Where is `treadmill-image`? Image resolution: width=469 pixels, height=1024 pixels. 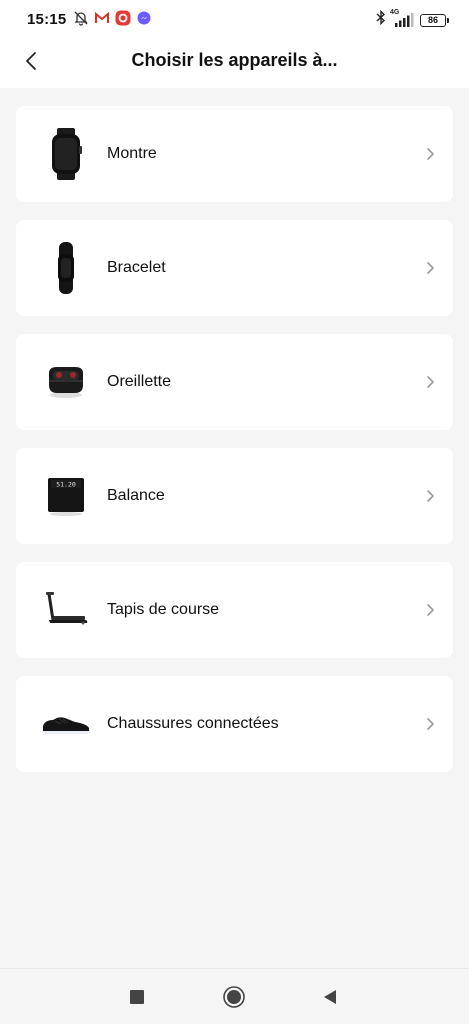 treadmill-image is located at coordinates (66, 610).